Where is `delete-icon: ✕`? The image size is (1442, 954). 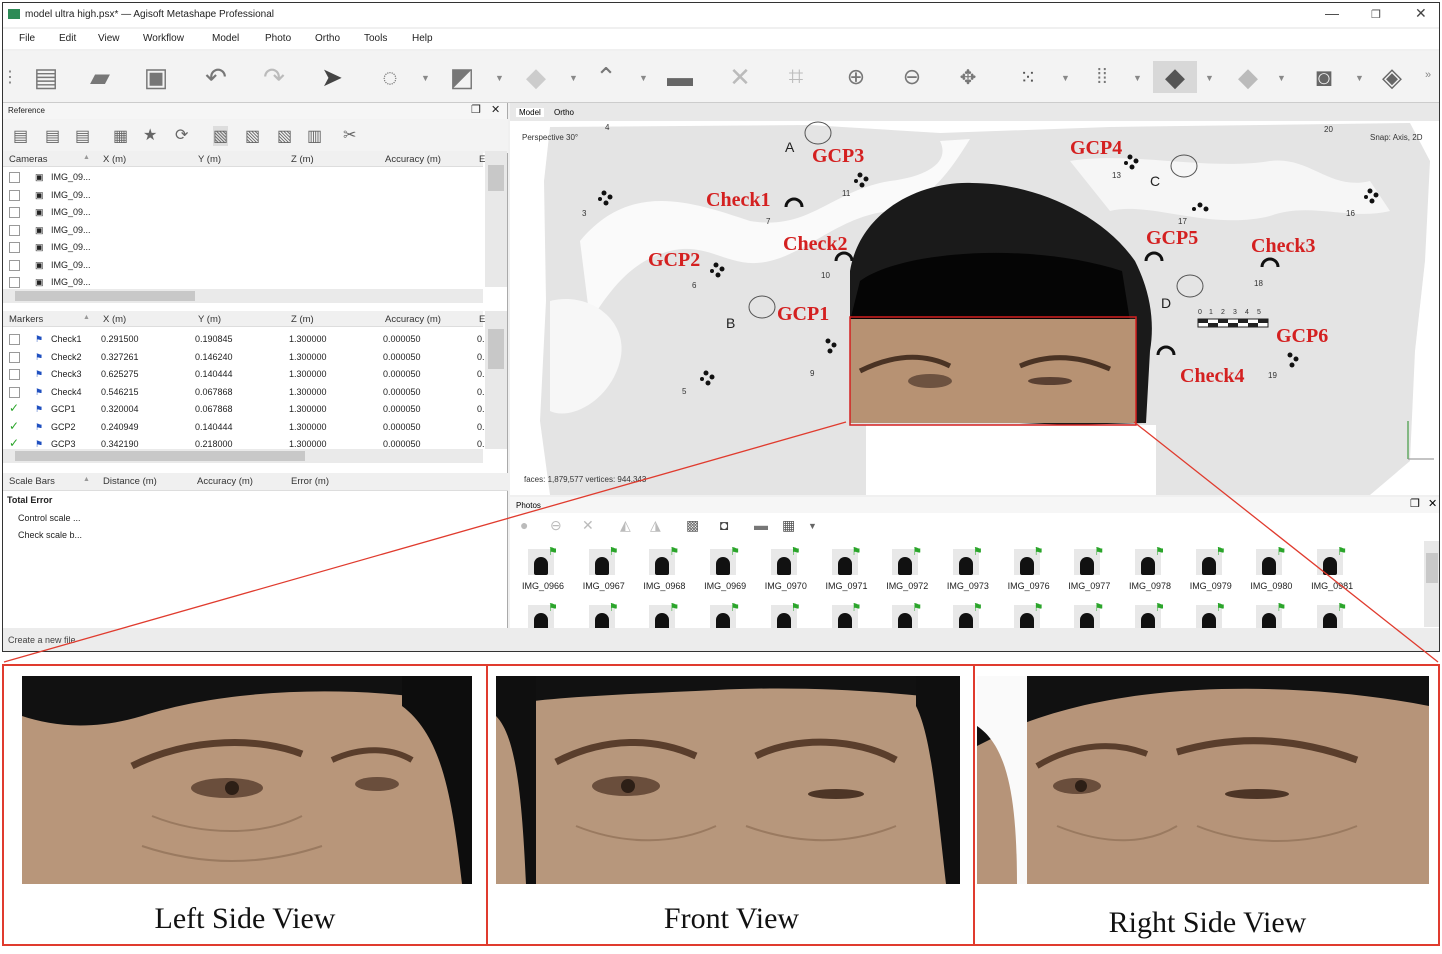 delete-icon: ✕ is located at coordinates (740, 77).